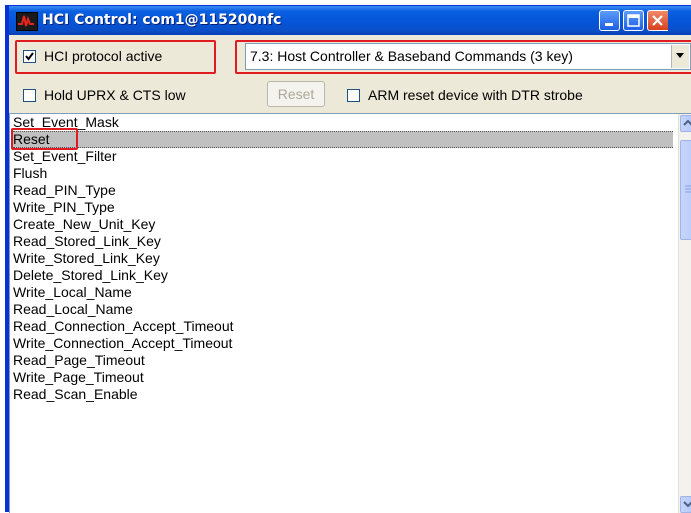  What do you see at coordinates (350, 20) in the screenshot?
I see `title-bar: HCI Control: com1@115200nfc` at bounding box center [350, 20].